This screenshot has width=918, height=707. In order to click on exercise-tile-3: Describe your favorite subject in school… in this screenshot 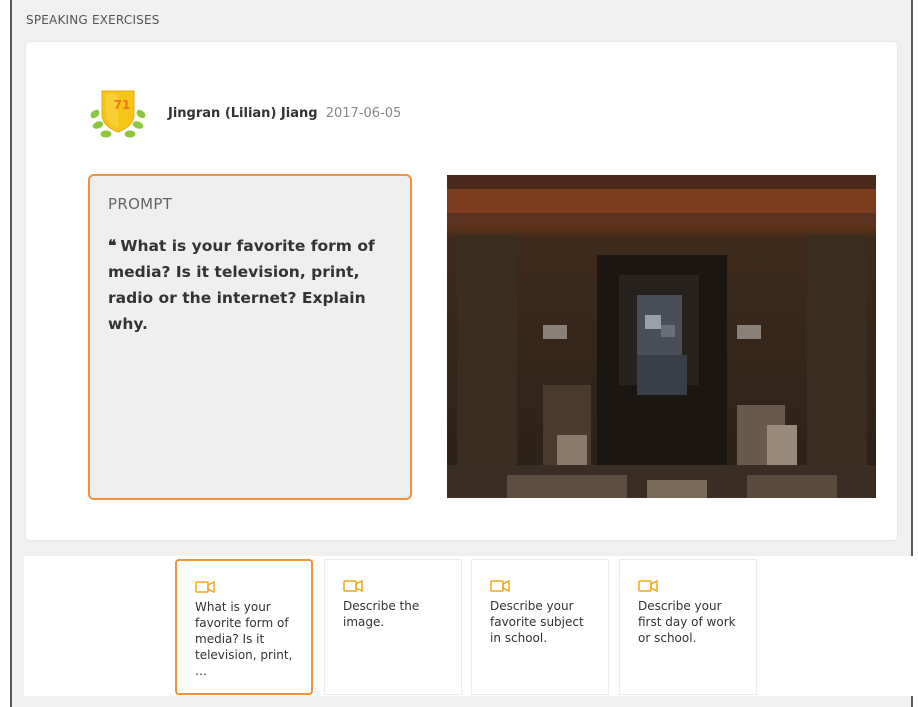, I will do `click(540, 627)`.